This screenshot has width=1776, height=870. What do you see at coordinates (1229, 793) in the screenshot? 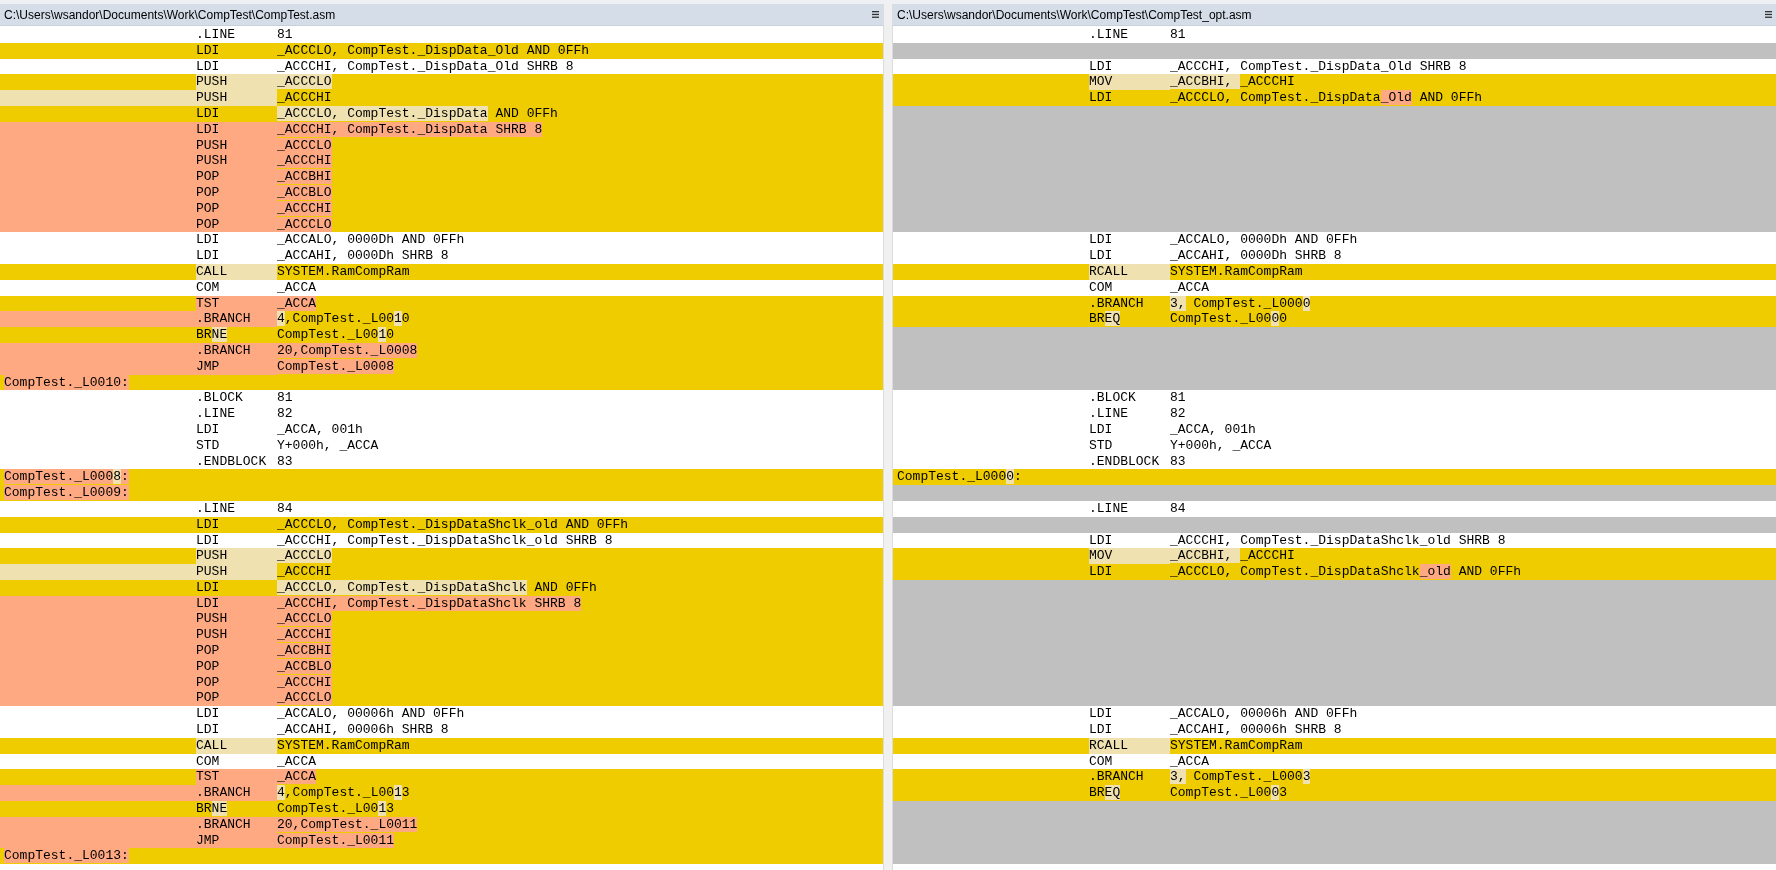
I see `operand-text: CompTest._L0003` at bounding box center [1229, 793].